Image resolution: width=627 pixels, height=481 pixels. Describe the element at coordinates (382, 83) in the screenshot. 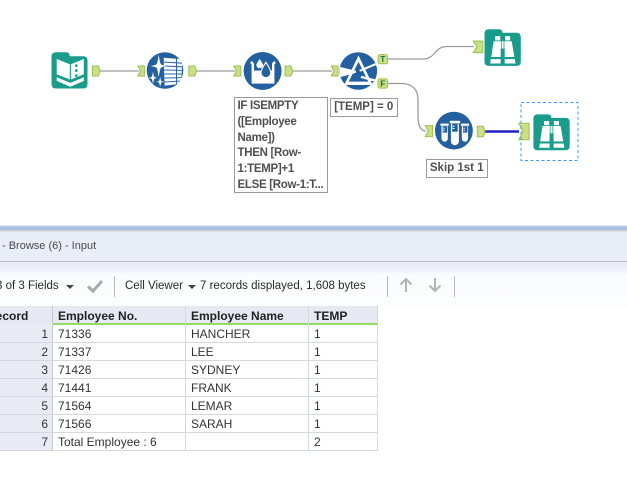

I see `svg-text: F` at that location.